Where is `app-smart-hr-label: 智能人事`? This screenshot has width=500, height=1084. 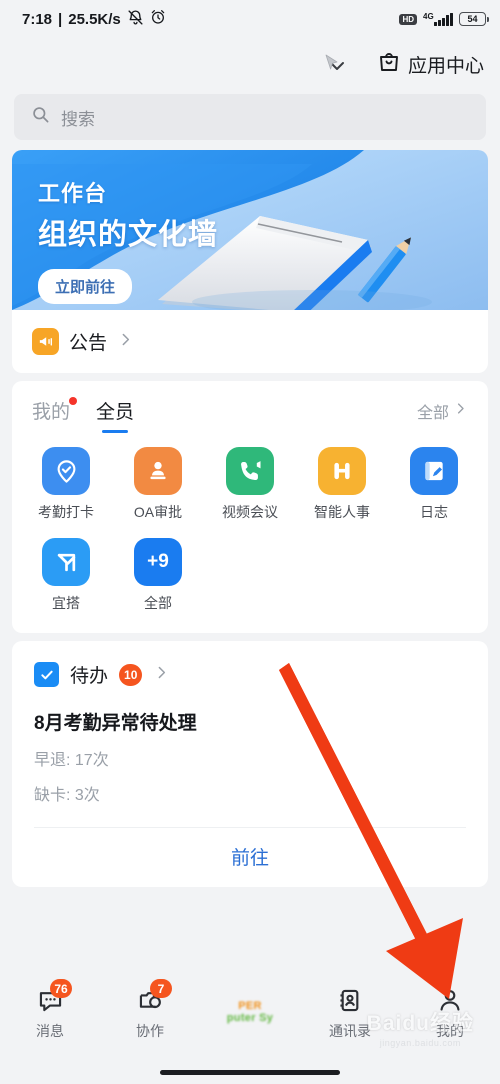
app-smart-hr-label: 智能人事 is located at coordinates (342, 512).